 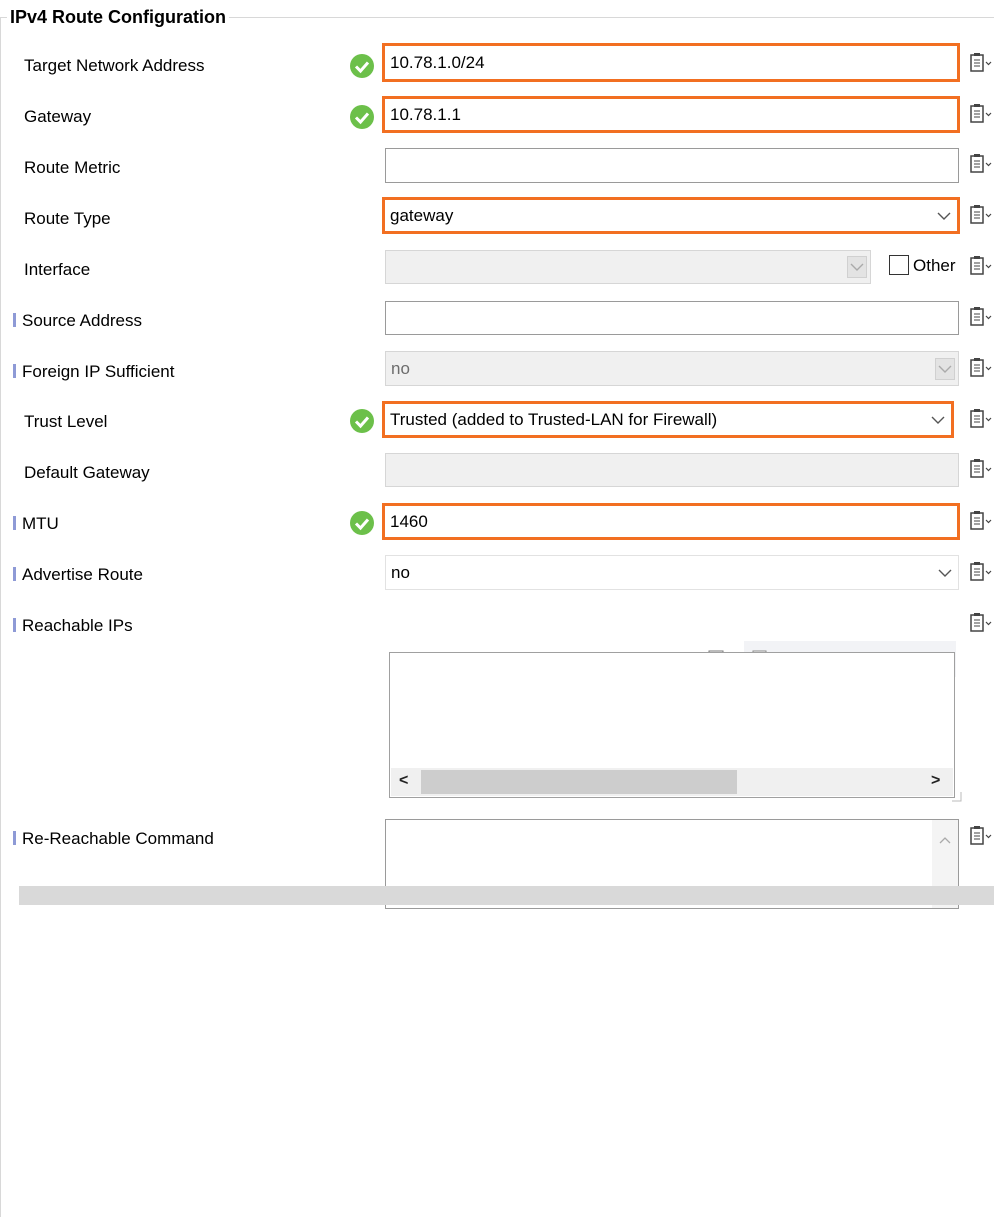 I want to click on group-title: IPv4 Route Configuration, so click(x=118, y=17).